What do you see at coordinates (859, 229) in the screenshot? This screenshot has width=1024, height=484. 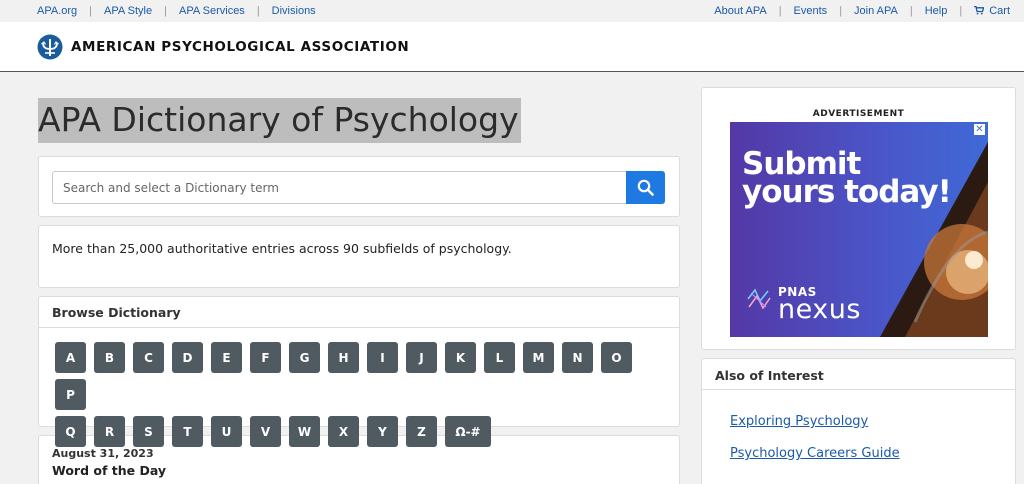 I see `advertisement-banner: ✕ Submit yours today! PNAS nexus` at bounding box center [859, 229].